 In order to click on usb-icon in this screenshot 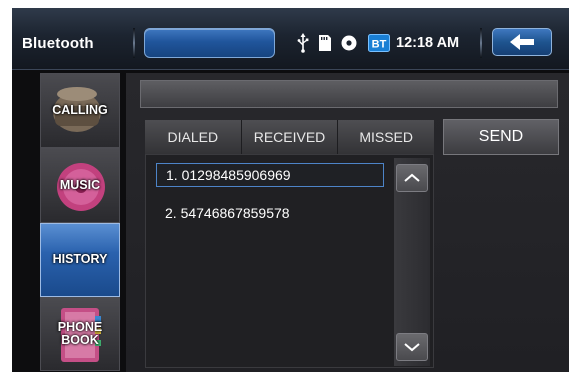, I will do `click(303, 43)`.